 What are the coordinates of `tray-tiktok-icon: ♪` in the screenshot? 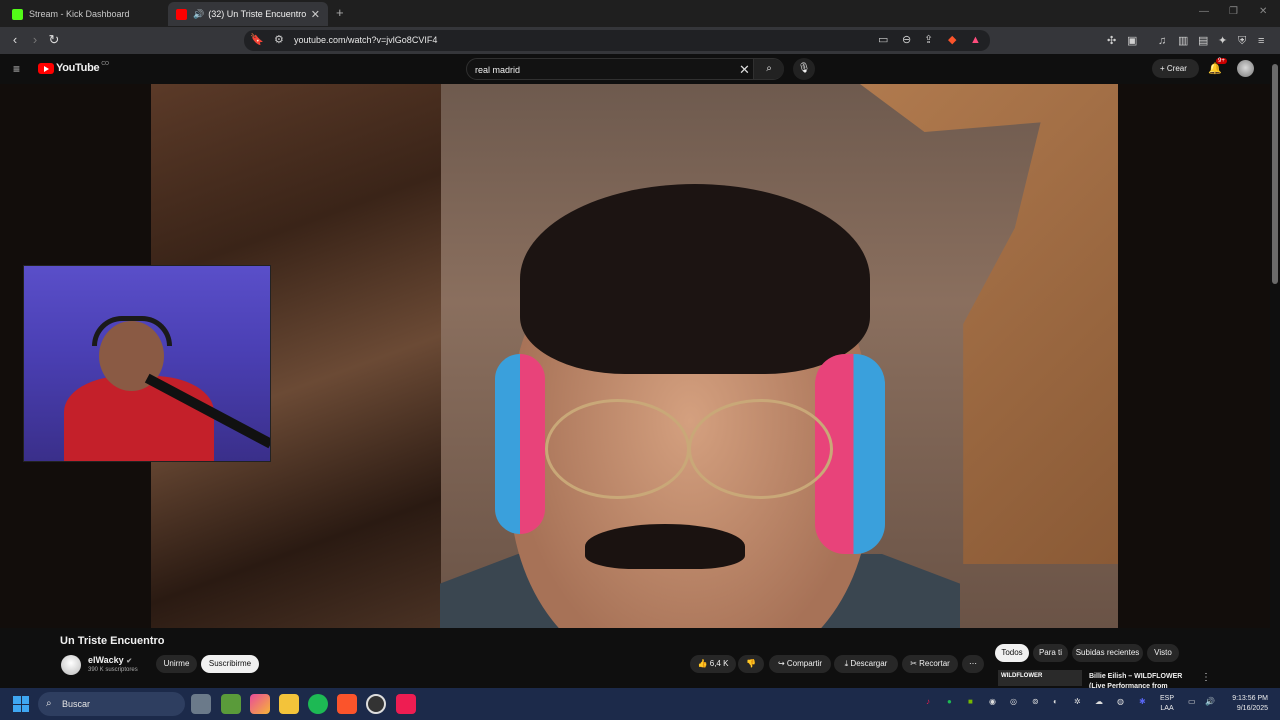 It's located at (928, 701).